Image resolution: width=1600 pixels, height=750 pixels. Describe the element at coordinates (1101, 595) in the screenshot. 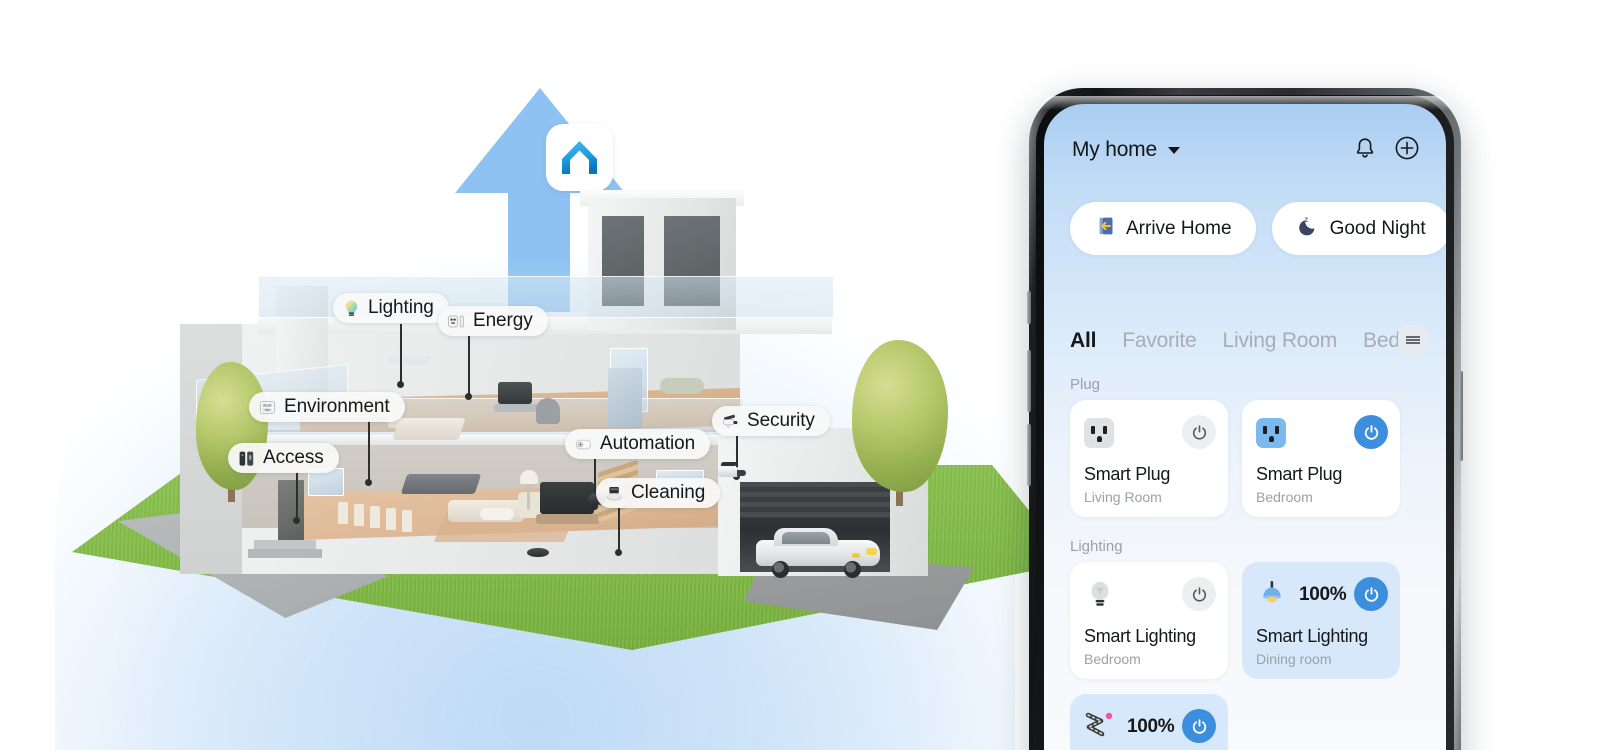

I see `bulb-icon` at that location.